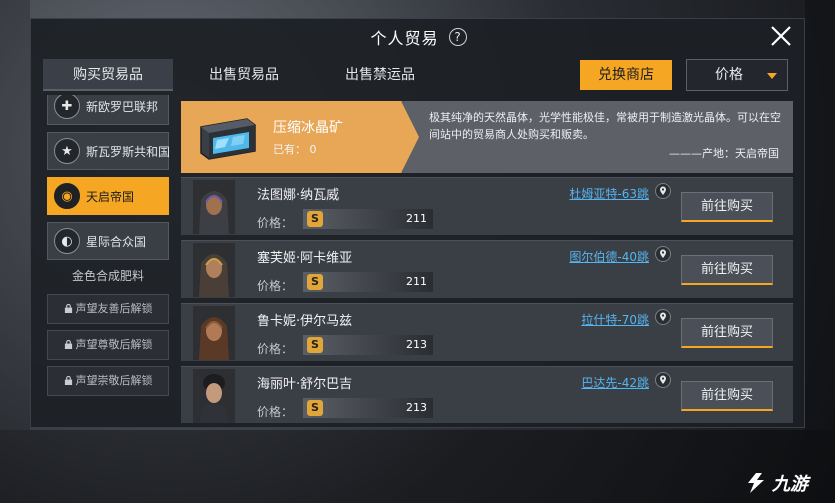 The height and width of the screenshot is (503, 835). I want to click on title-bar: 个人贸易 ?, so click(418, 37).